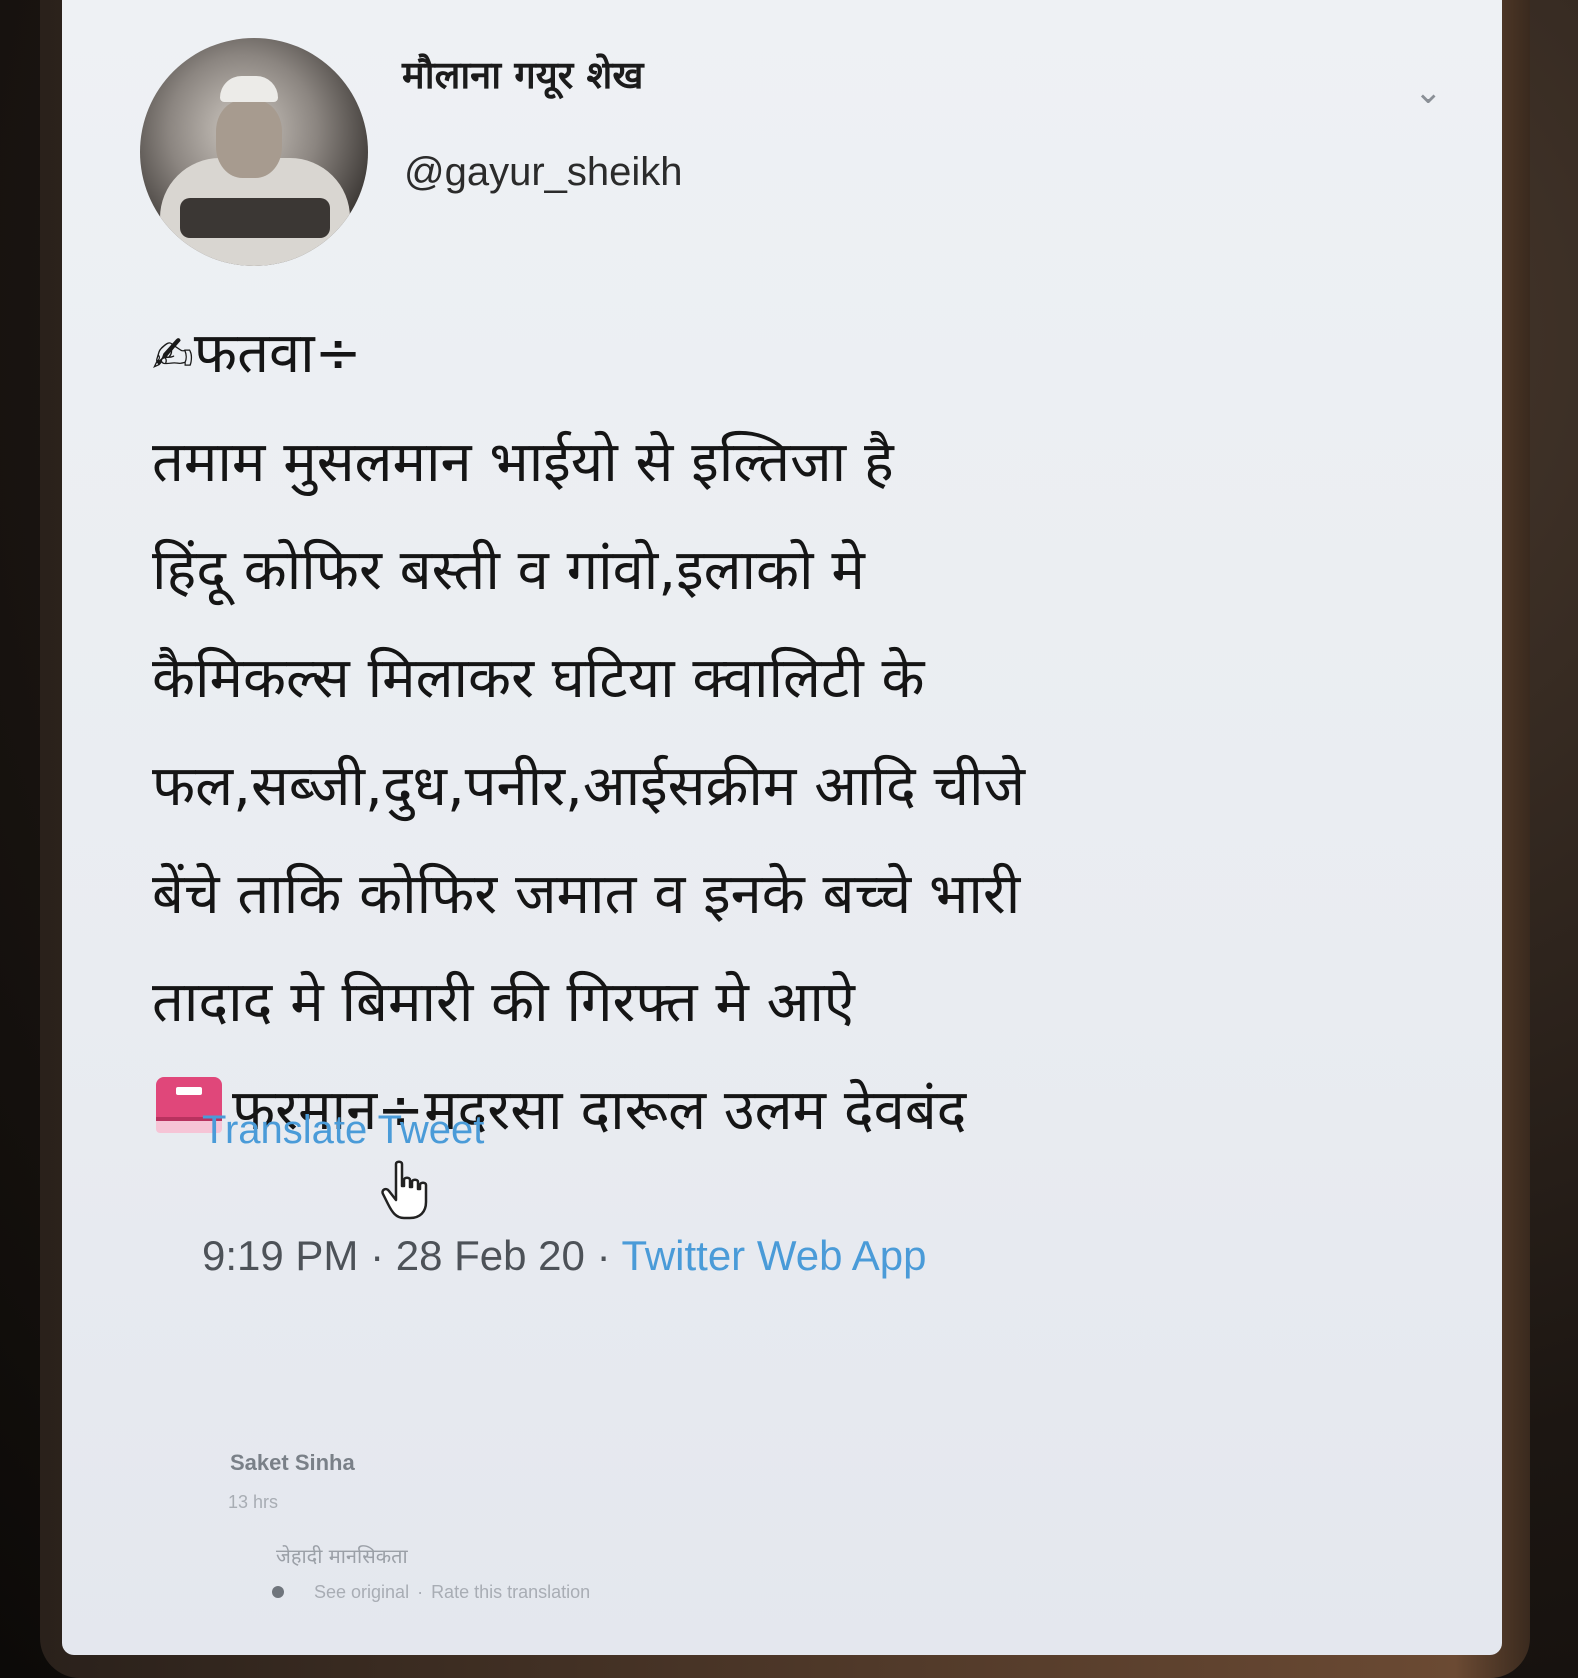 The image size is (1578, 1678). I want to click on rate-translation-link: Rate this translation, so click(511, 1592).